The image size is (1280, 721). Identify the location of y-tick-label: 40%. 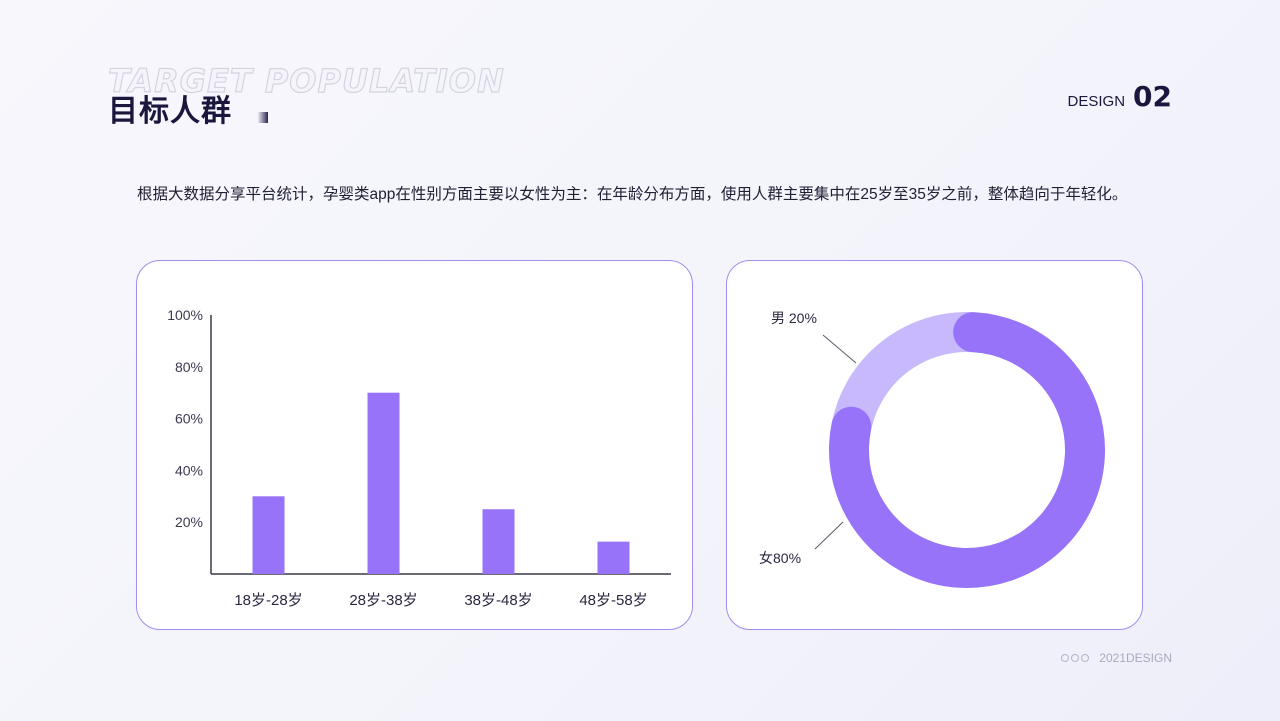
(189, 470).